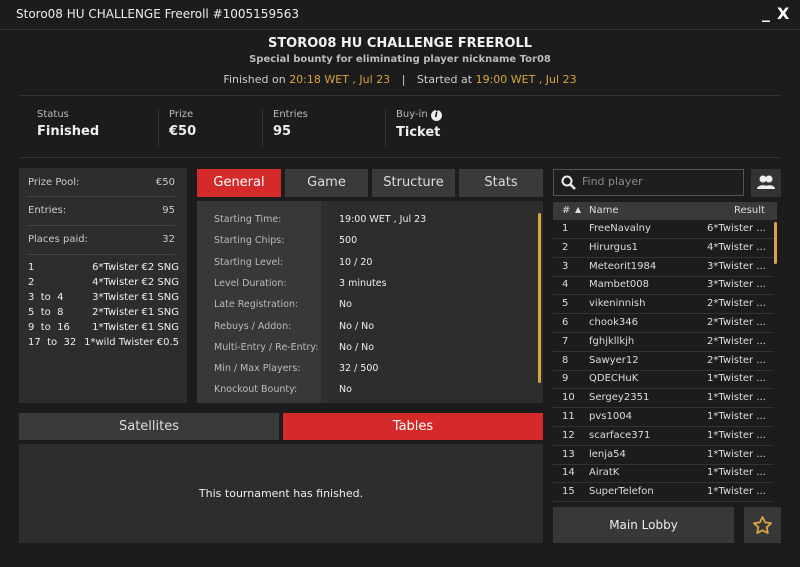 The image size is (800, 567). I want to click on payout-row: 3 to 4 3*Twister €1 SNG, so click(103, 297).